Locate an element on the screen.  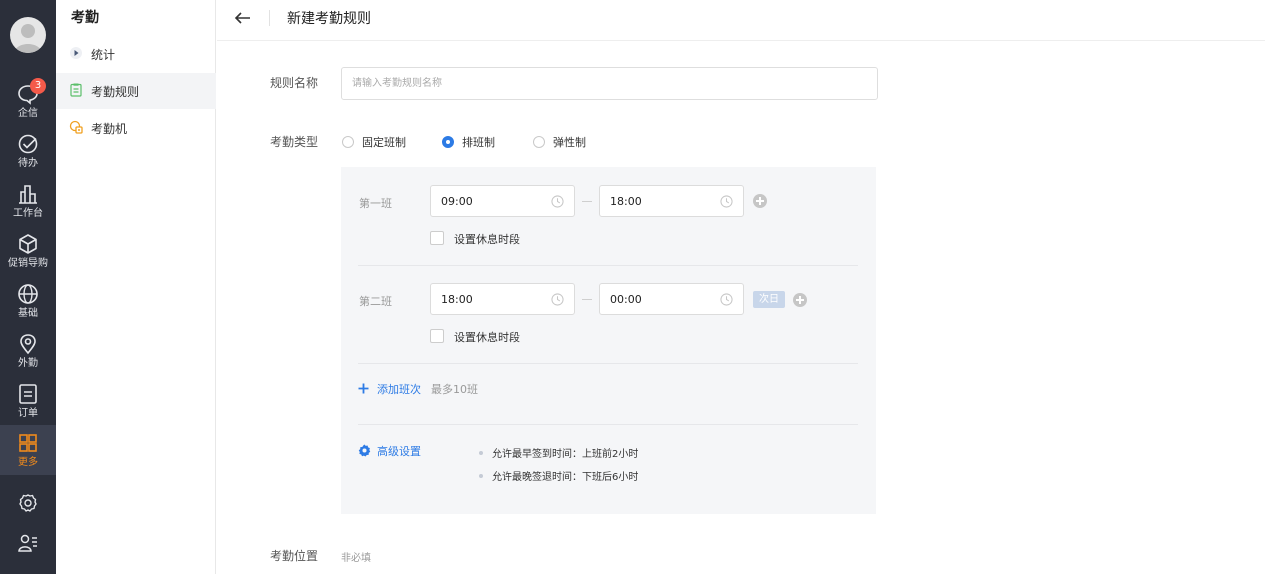
rail-settings is located at coordinates (28, 505).